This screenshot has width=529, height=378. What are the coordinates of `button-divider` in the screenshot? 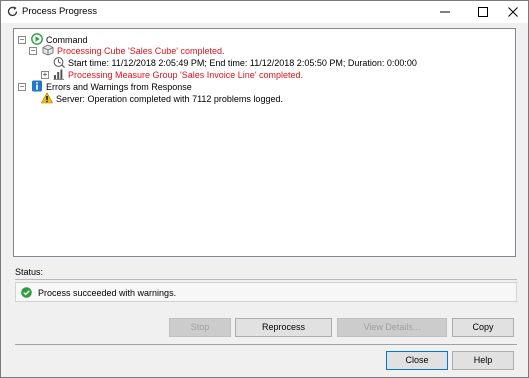 It's located at (266, 344).